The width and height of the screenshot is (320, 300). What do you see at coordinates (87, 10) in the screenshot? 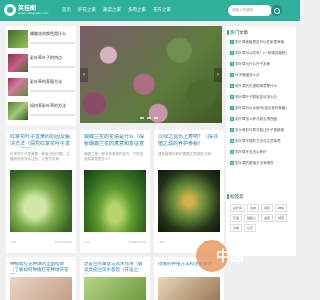
I see `nav-item-care: 护花之家` at bounding box center [87, 10].